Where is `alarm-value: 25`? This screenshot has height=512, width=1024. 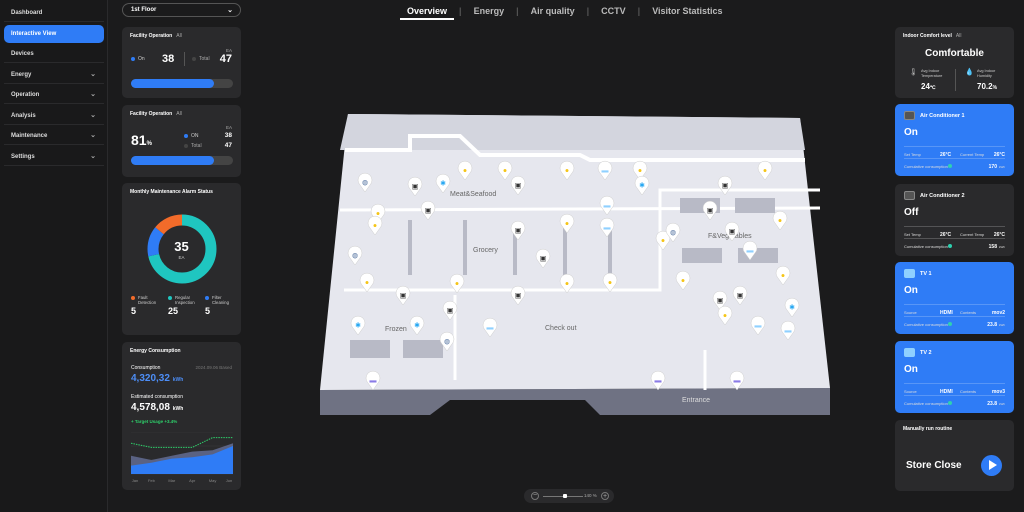
alarm-value: 25 is located at coordinates (173, 311).